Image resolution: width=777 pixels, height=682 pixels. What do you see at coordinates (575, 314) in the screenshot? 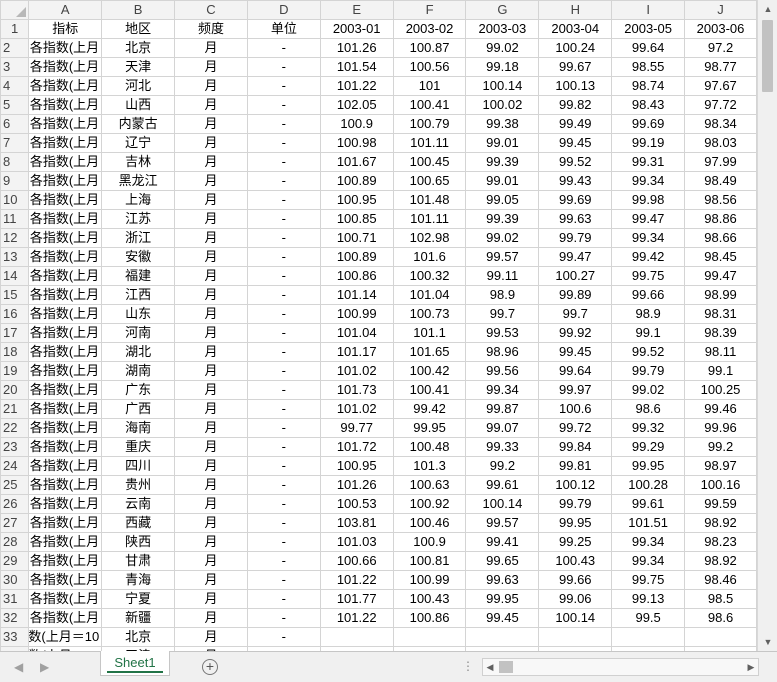
I see `cell-h: 99.7` at bounding box center [575, 314].